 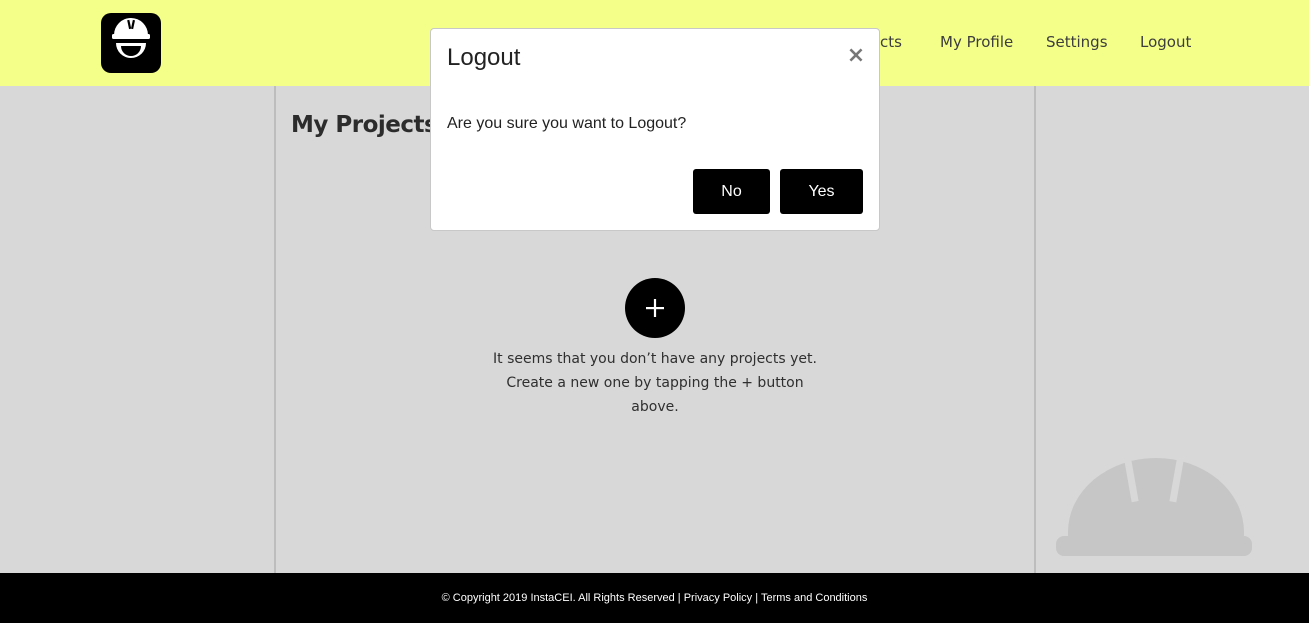 What do you see at coordinates (731, 191) in the screenshot?
I see `no-button: No` at bounding box center [731, 191].